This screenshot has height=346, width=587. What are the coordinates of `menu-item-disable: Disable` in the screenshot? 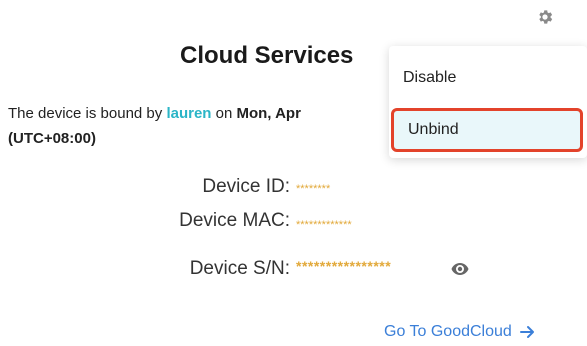 It's located at (485, 78).